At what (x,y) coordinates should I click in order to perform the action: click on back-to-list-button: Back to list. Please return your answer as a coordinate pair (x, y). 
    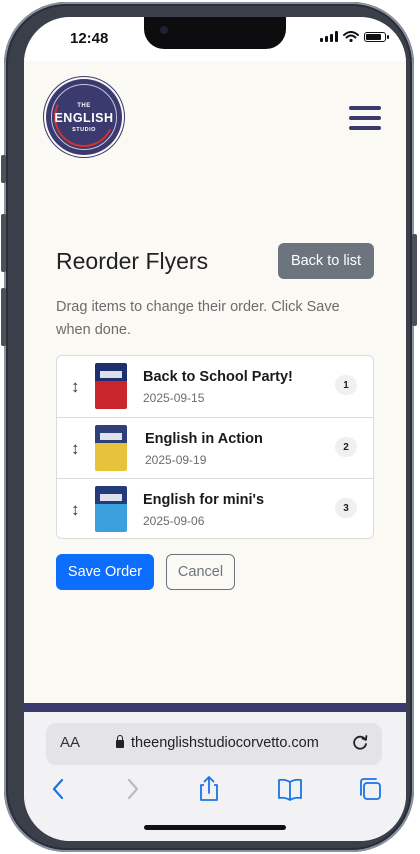
    Looking at the image, I should click on (326, 261).